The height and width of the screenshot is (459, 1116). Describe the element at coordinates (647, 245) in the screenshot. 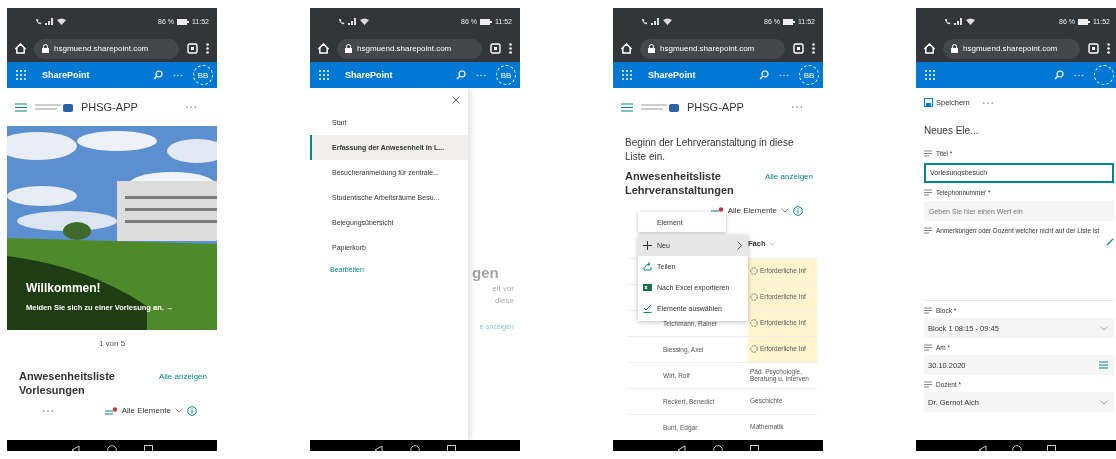

I see `plus-icon` at that location.